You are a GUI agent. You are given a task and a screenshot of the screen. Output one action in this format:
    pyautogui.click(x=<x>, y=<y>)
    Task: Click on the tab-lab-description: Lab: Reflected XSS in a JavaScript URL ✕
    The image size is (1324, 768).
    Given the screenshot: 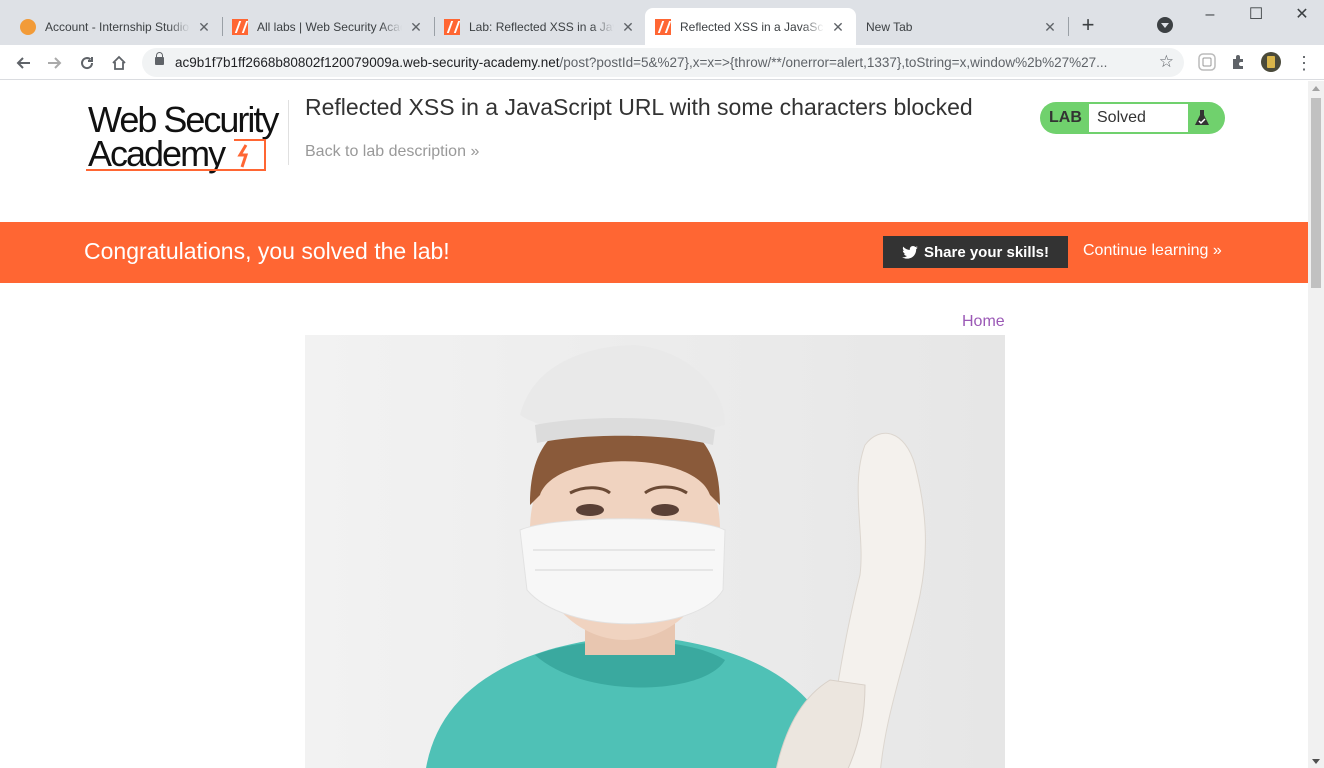 What is the action you would take?
    pyautogui.click(x=540, y=26)
    